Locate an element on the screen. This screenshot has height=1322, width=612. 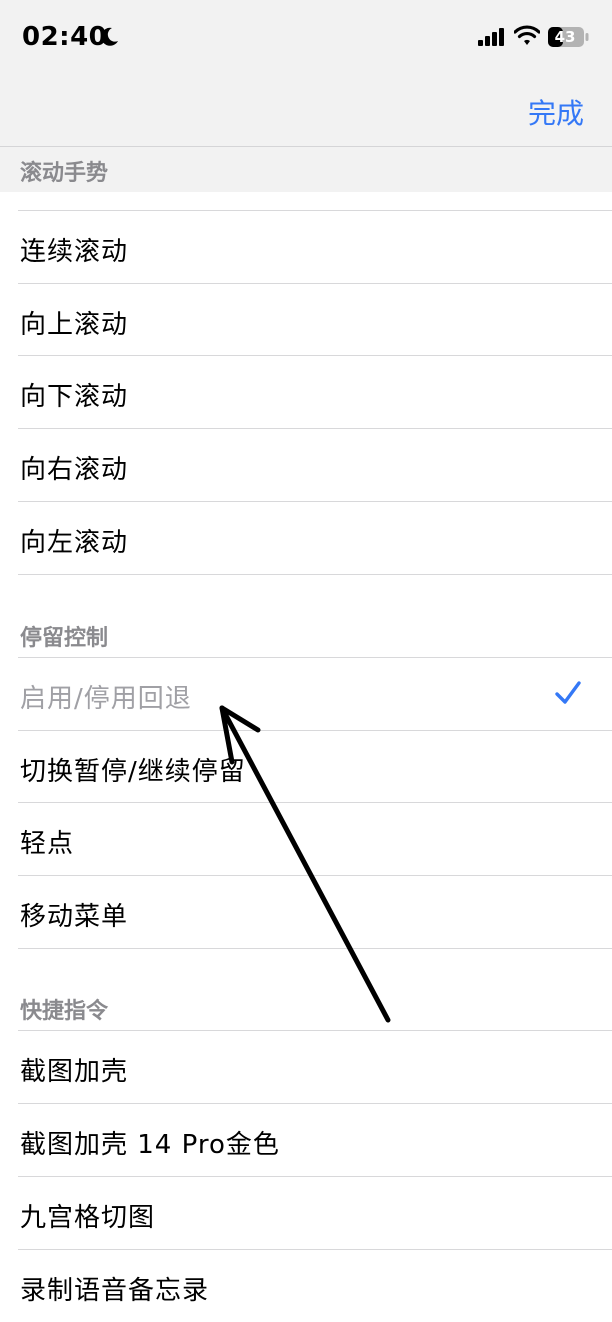
list-item-label: 向左滚动 is located at coordinates (74, 543).